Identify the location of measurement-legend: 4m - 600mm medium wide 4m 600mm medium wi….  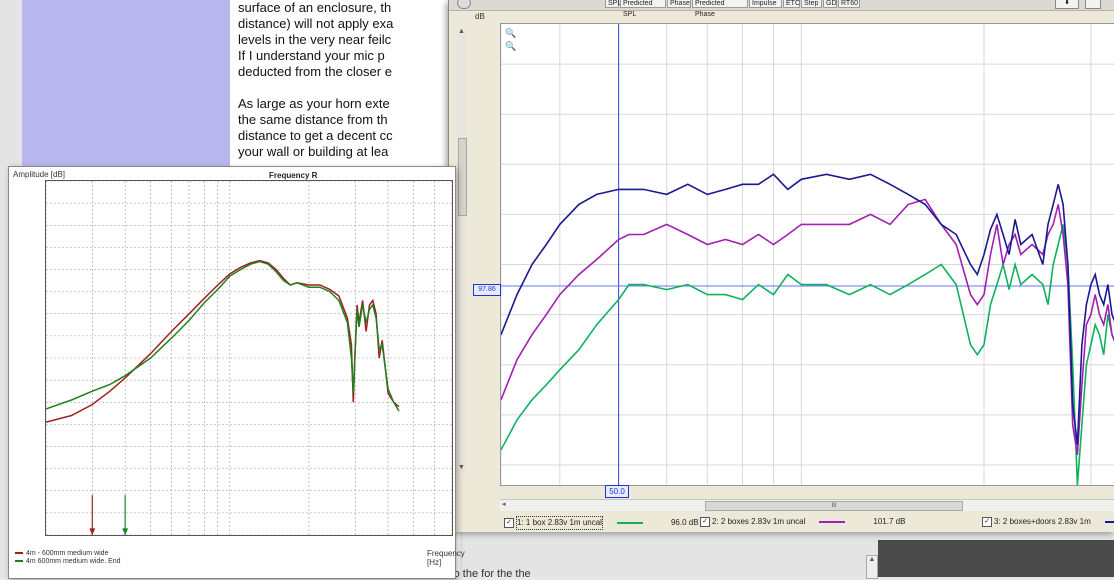
(68, 558).